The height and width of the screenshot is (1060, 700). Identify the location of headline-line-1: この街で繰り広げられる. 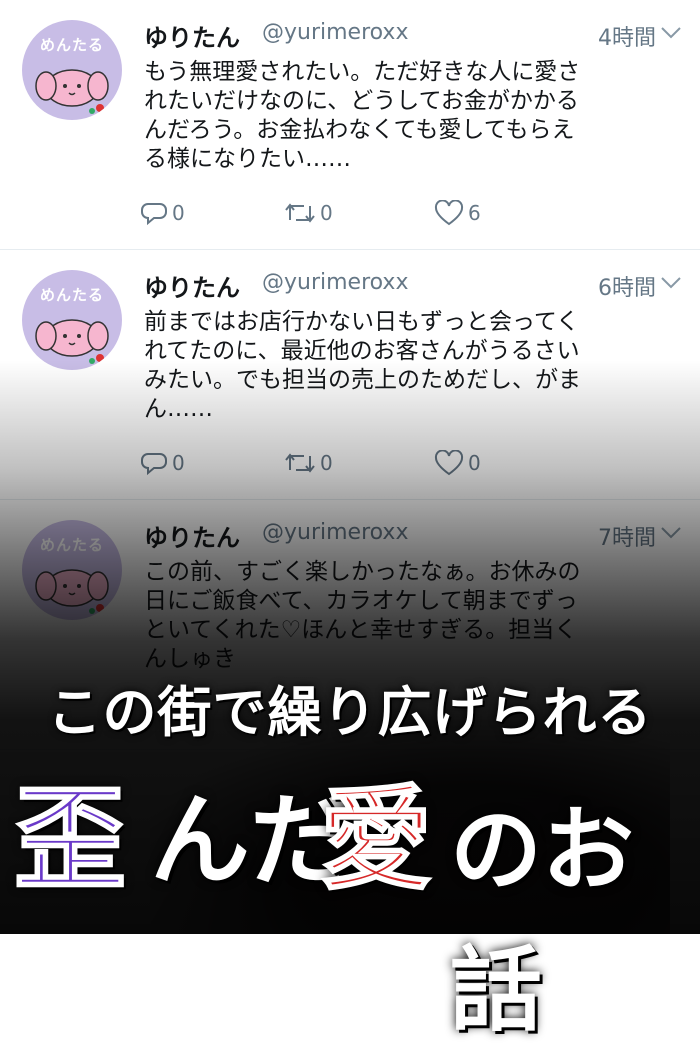
(350, 712).